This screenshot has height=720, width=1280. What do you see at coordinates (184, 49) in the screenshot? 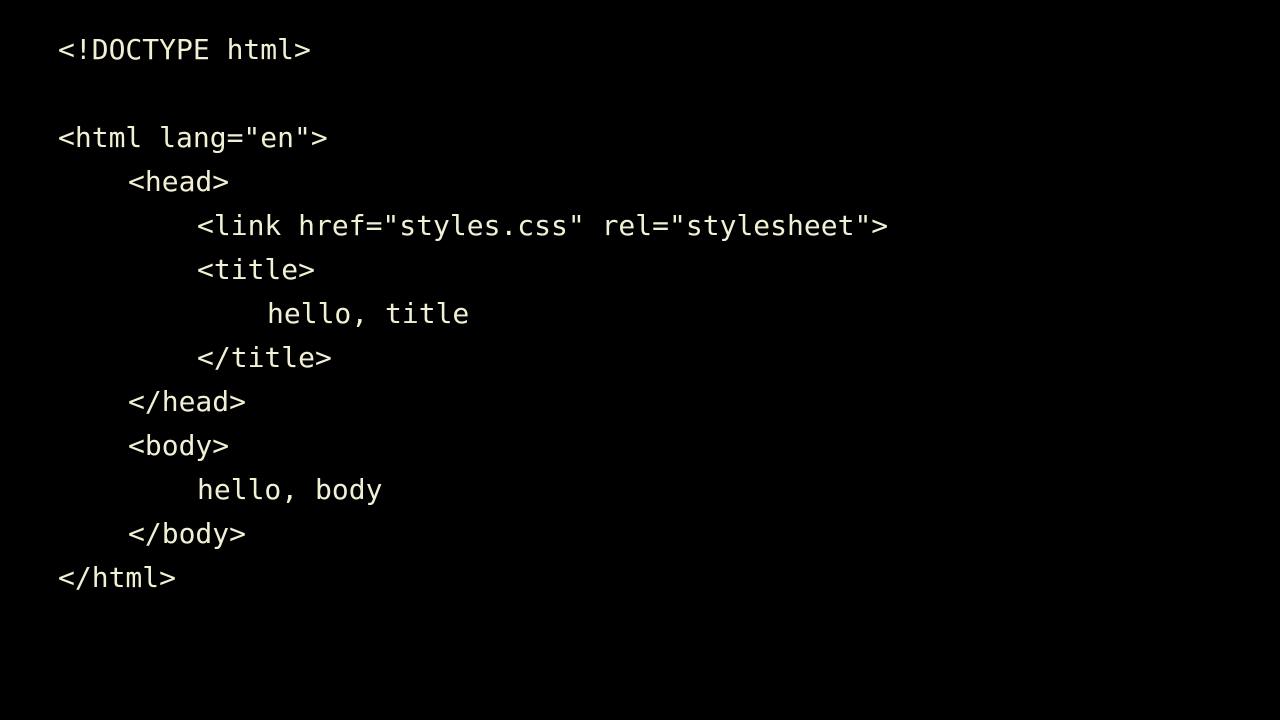
I see `code-line-doctype: <!DOCTYPE html>` at bounding box center [184, 49].